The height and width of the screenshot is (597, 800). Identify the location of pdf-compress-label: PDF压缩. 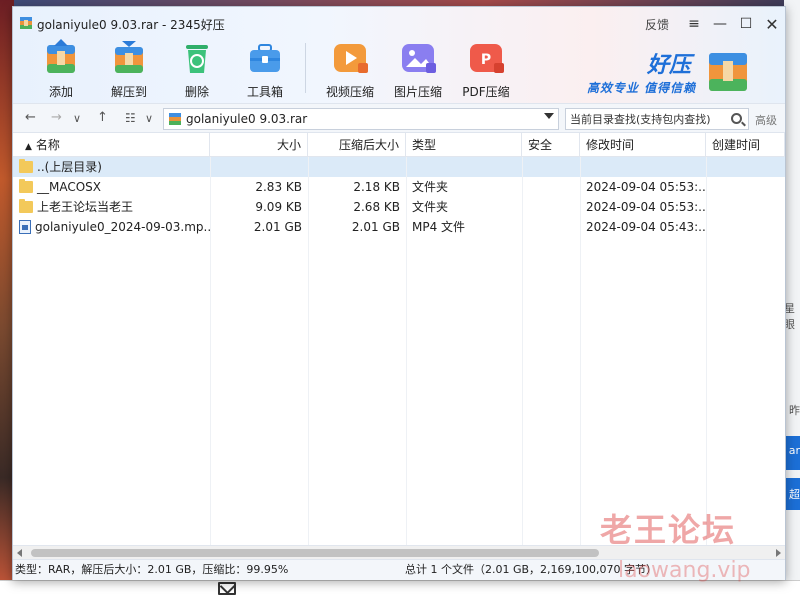
(486, 92).